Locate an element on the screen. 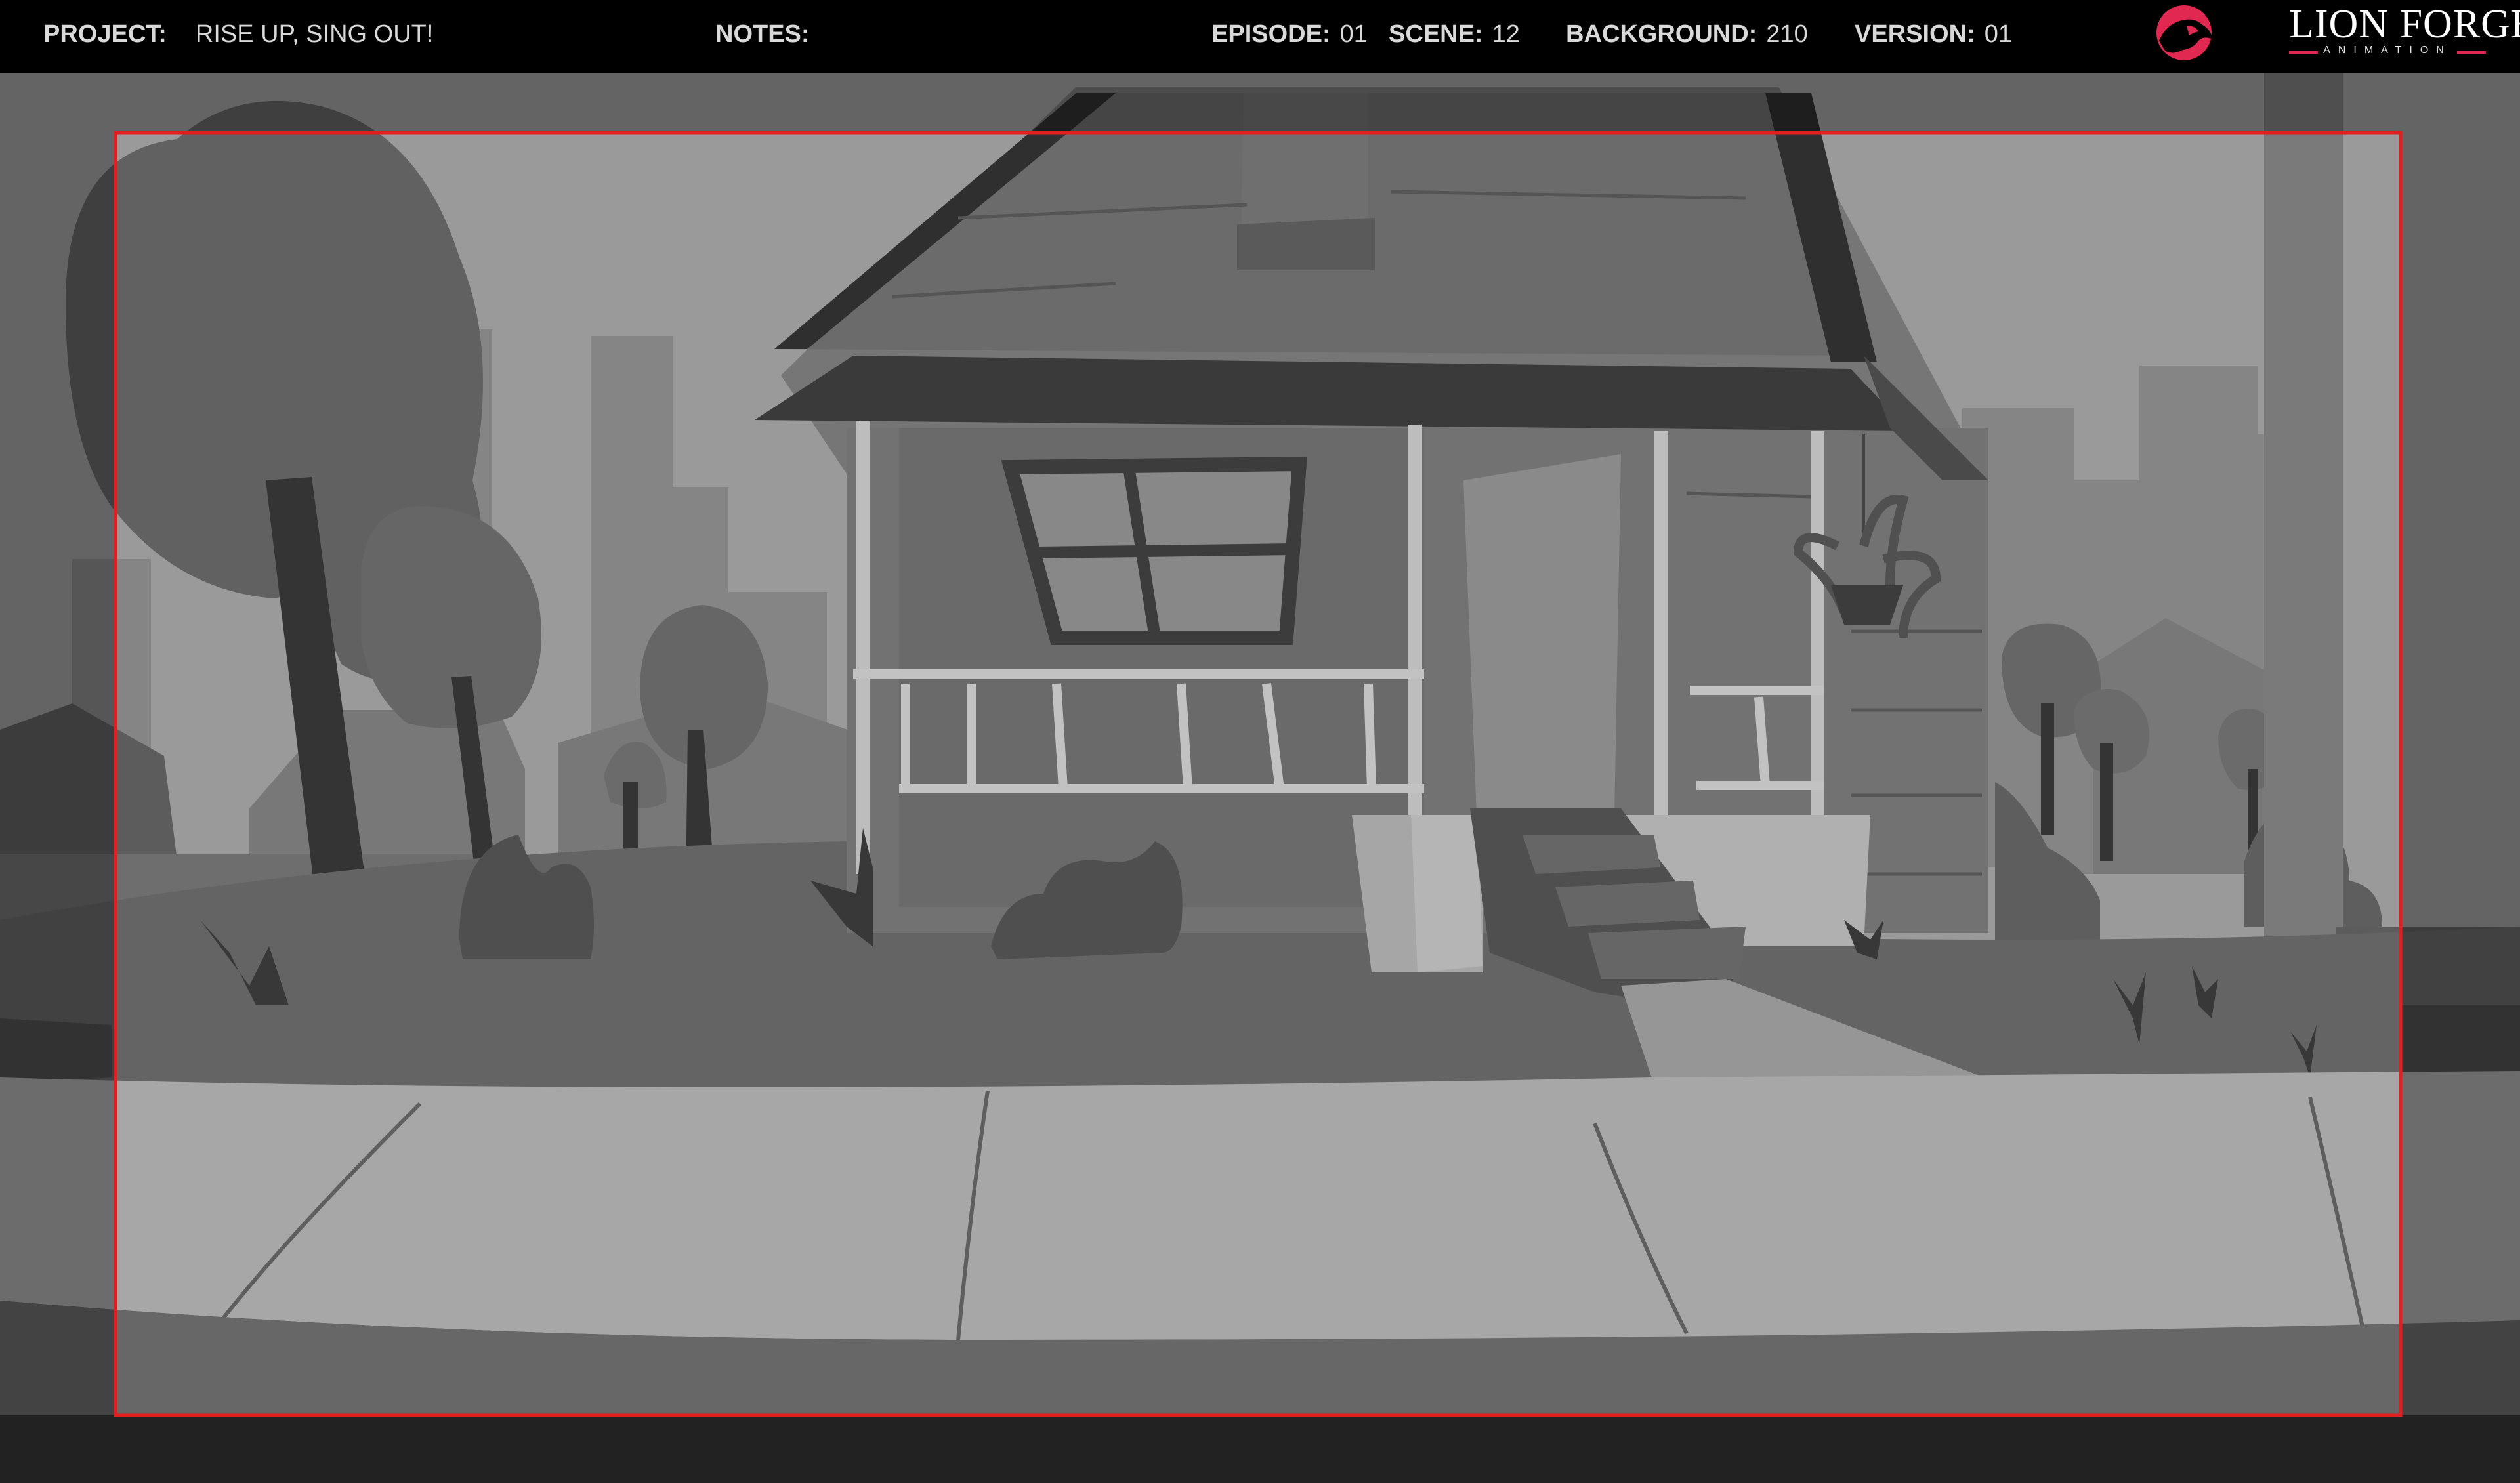 The height and width of the screenshot is (1483, 2520). background-value: 210 is located at coordinates (1787, 34).